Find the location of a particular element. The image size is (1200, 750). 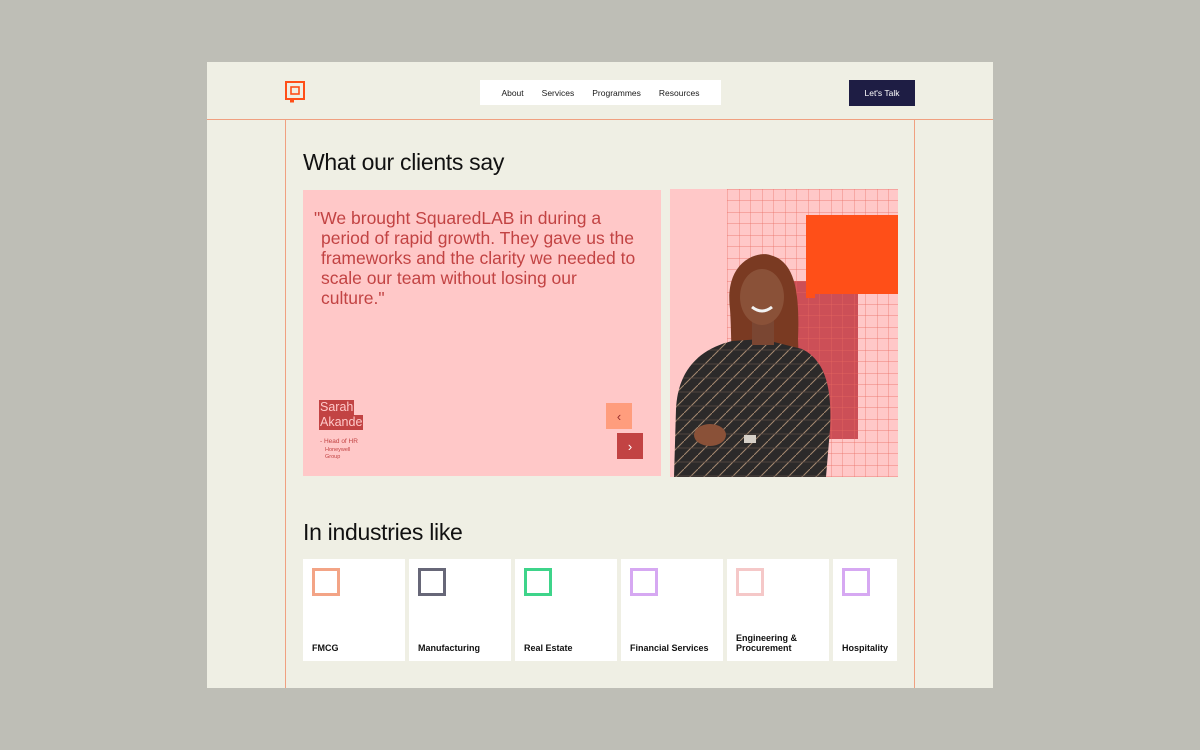

lets-talk-button: Let's Talk is located at coordinates (882, 93).